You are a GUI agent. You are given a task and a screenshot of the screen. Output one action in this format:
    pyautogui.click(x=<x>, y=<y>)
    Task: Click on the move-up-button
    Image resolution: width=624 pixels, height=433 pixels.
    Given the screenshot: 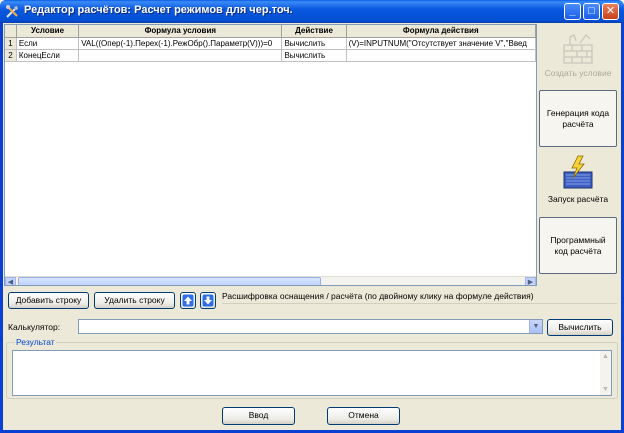 What is the action you would take?
    pyautogui.click(x=188, y=300)
    